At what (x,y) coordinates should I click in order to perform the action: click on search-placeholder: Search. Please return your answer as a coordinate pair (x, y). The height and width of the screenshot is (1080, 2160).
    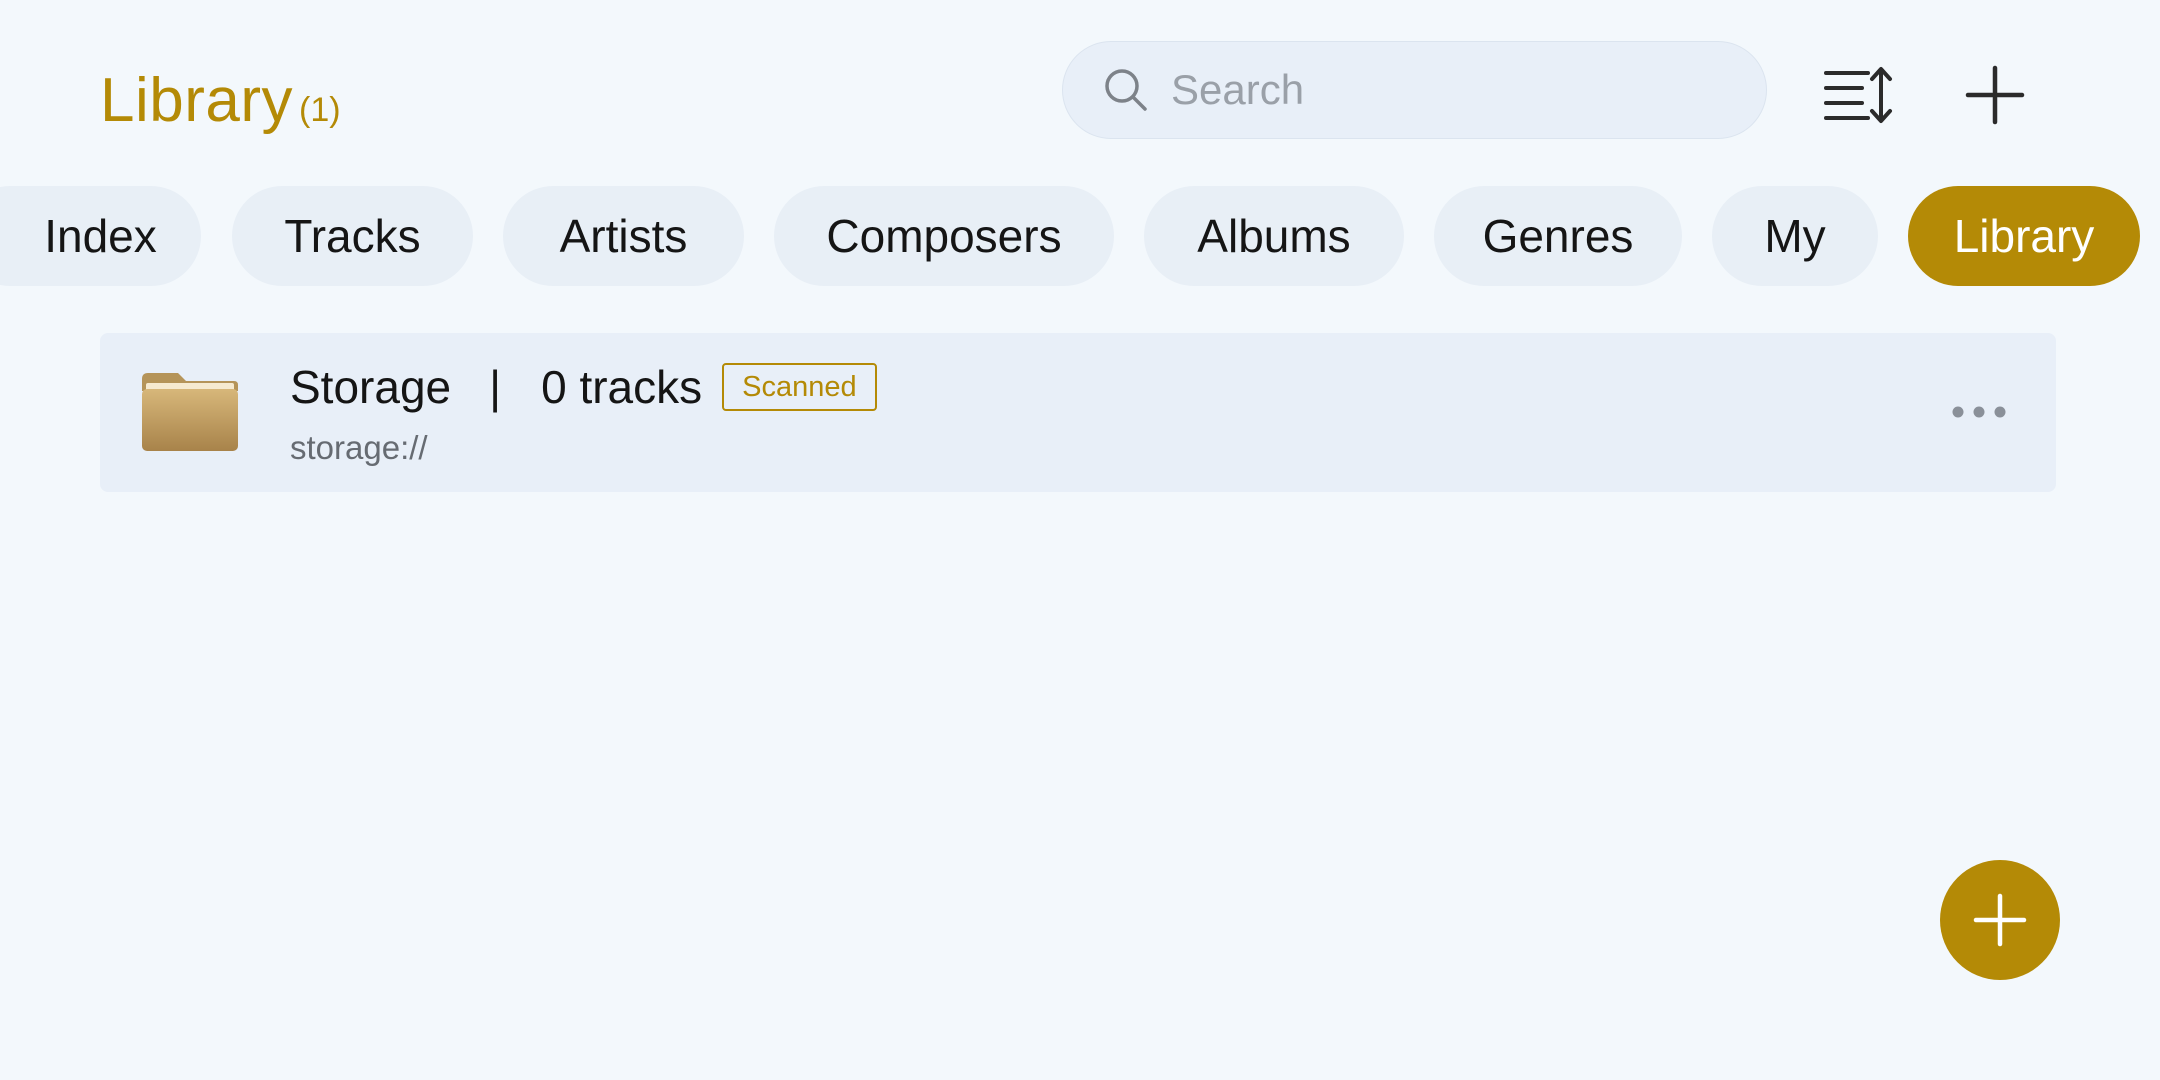
    Looking at the image, I should click on (1238, 89).